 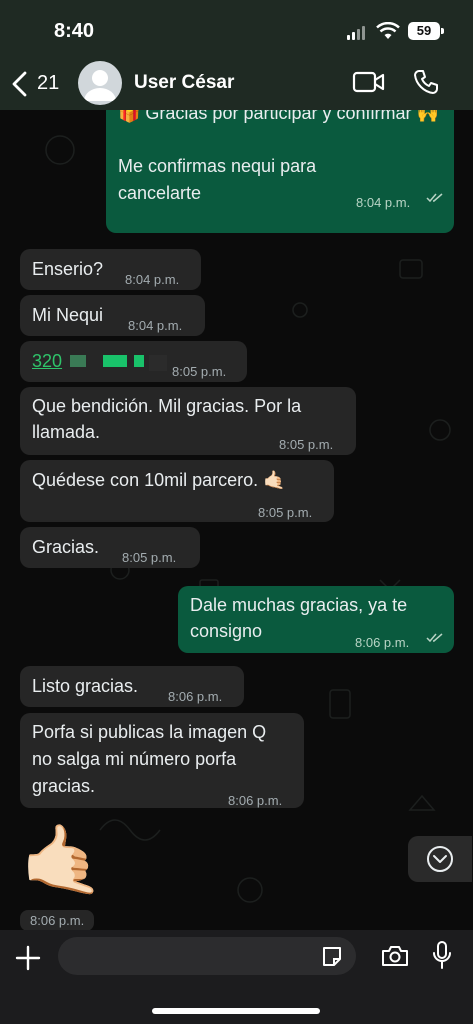 I want to click on video-call-icon, so click(x=369, y=82).